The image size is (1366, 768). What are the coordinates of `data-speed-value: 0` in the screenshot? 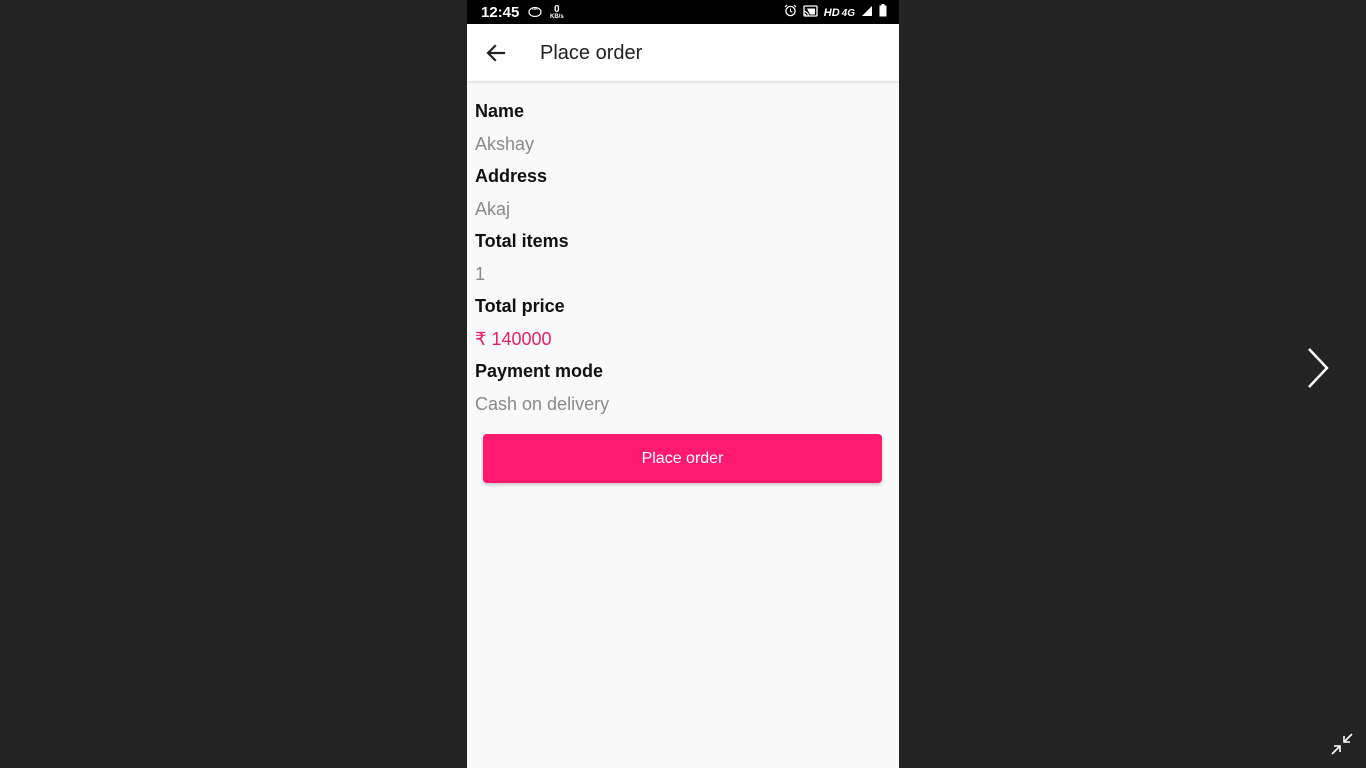 It's located at (557, 9).